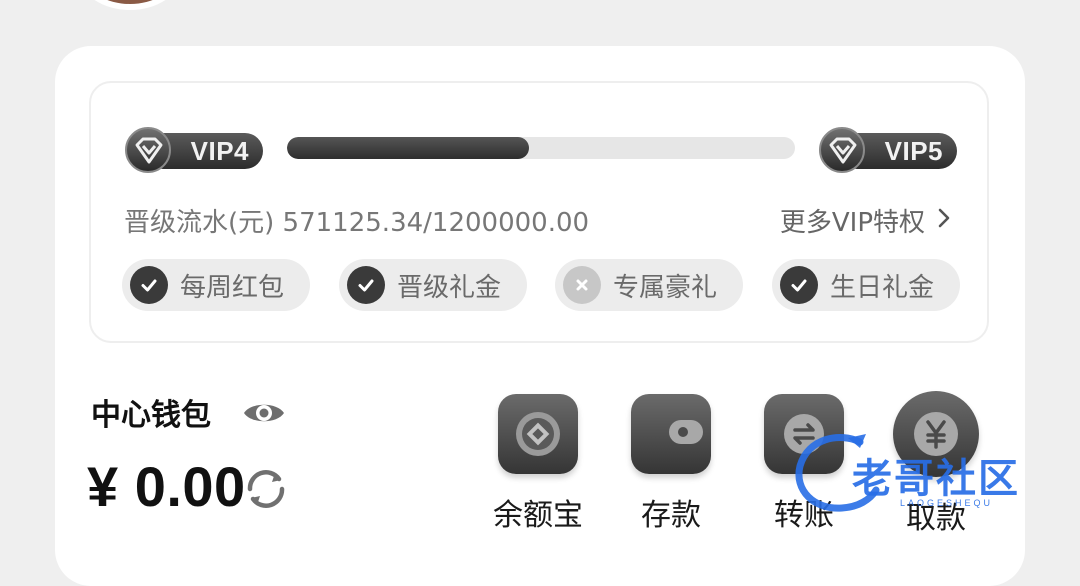 The width and height of the screenshot is (1080, 586). What do you see at coordinates (264, 415) in the screenshot?
I see `eye-icon` at bounding box center [264, 415].